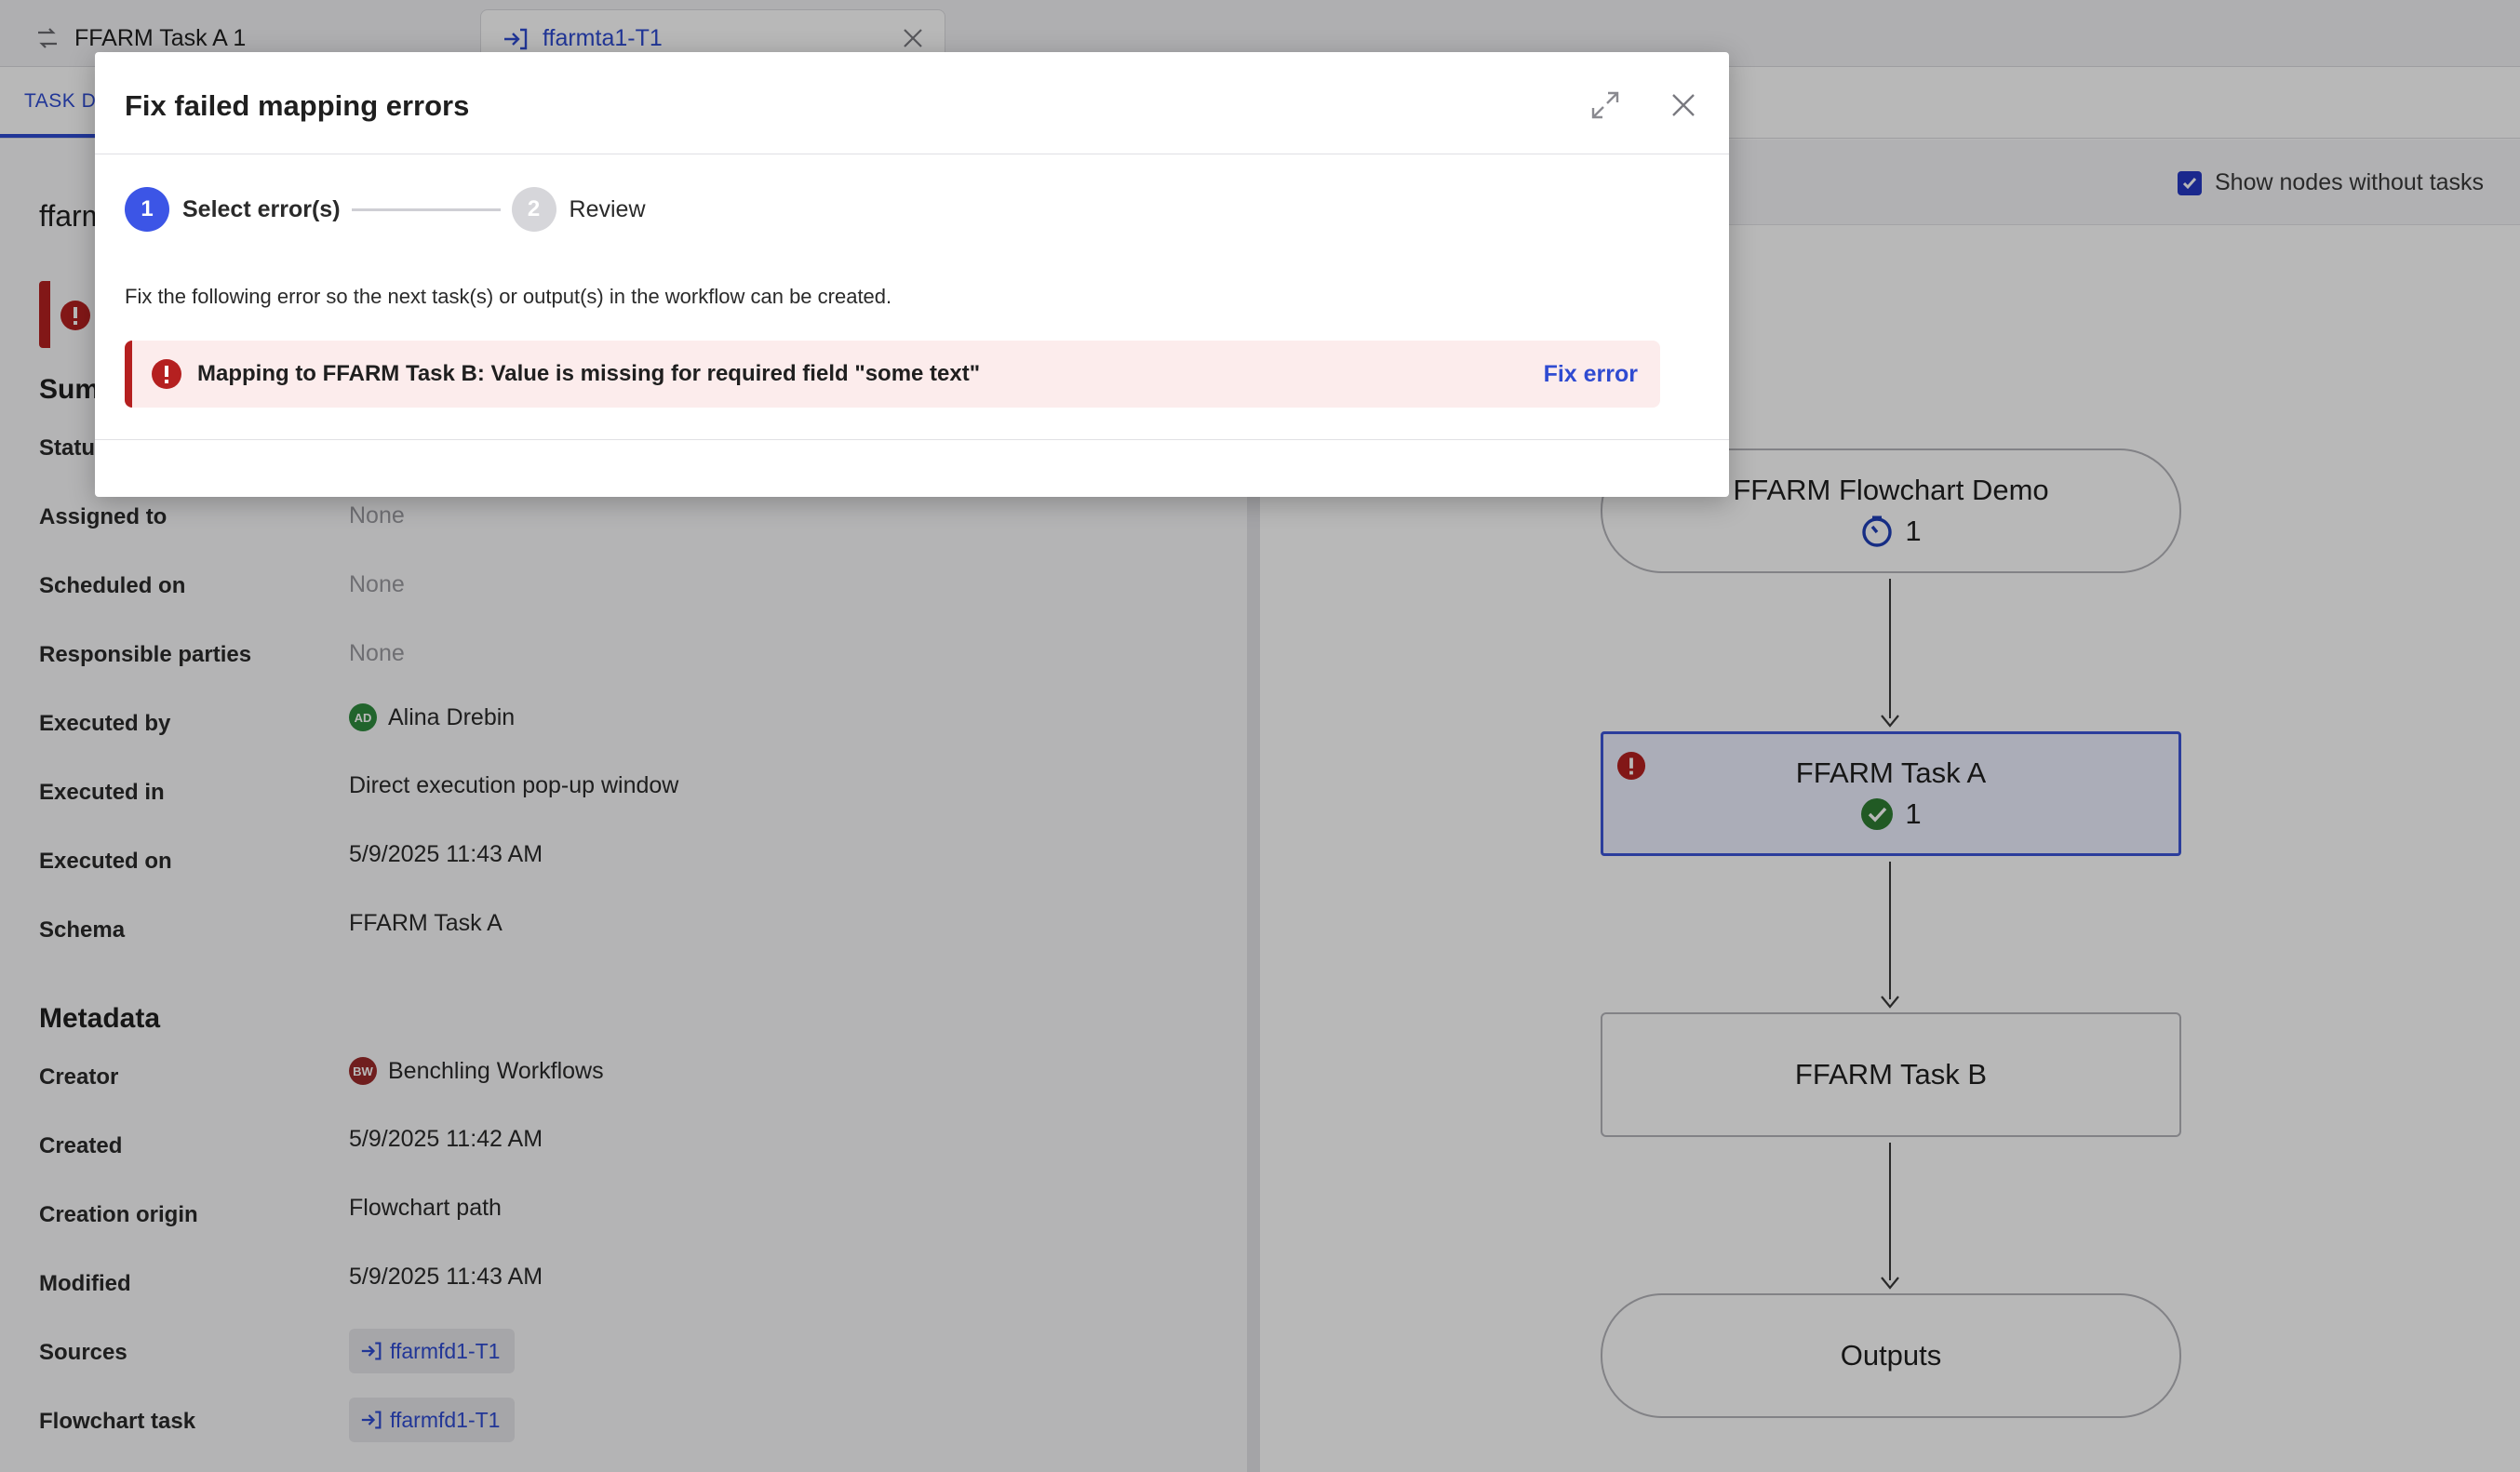 The height and width of the screenshot is (1472, 2520). What do you see at coordinates (533, 209) in the screenshot?
I see `step-2-indicator: 2` at bounding box center [533, 209].